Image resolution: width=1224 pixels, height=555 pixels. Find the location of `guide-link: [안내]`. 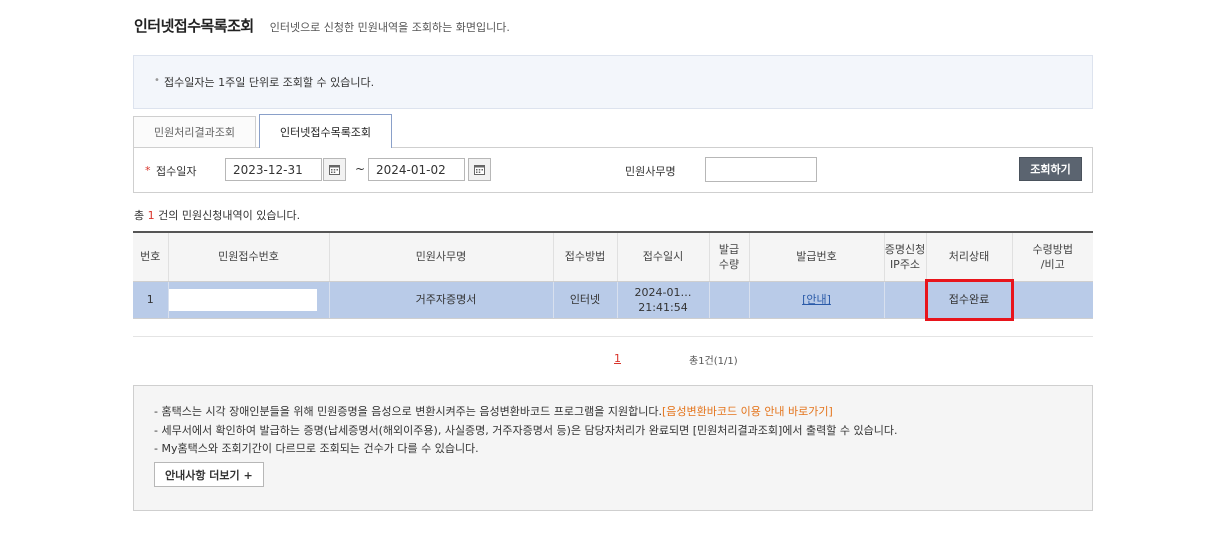

guide-link: [안내] is located at coordinates (816, 299).